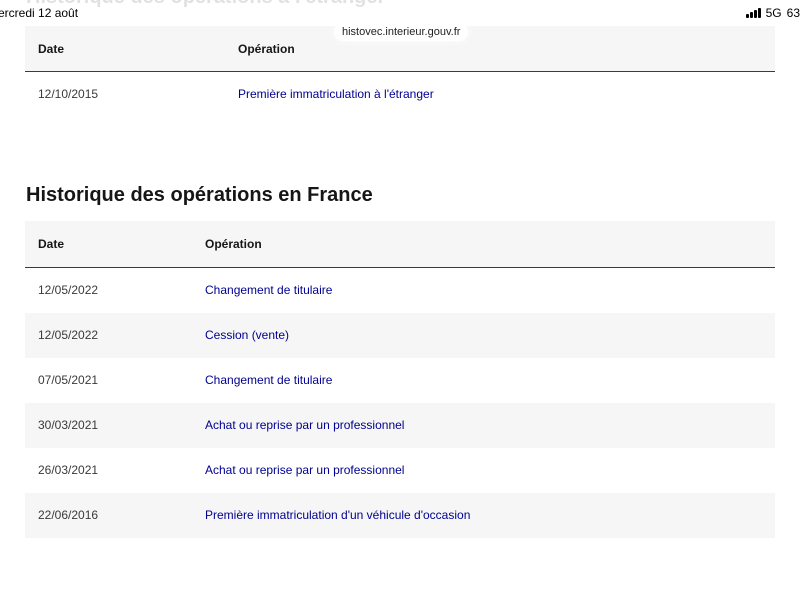 Image resolution: width=800 pixels, height=600 pixels. What do you see at coordinates (400, 244) in the screenshot?
I see `france-table-header: Date Opération` at bounding box center [400, 244].